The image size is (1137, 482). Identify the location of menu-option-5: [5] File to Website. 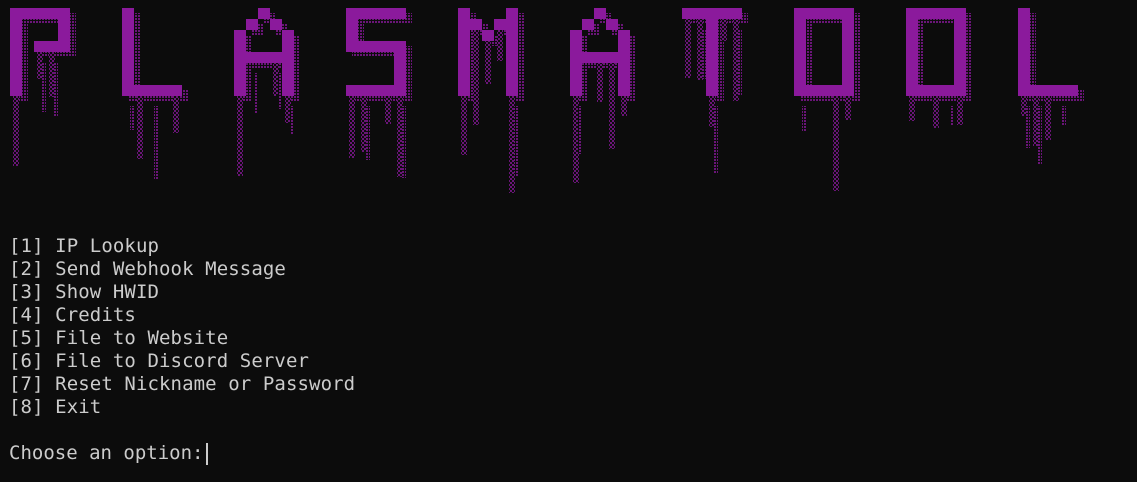
(182, 338).